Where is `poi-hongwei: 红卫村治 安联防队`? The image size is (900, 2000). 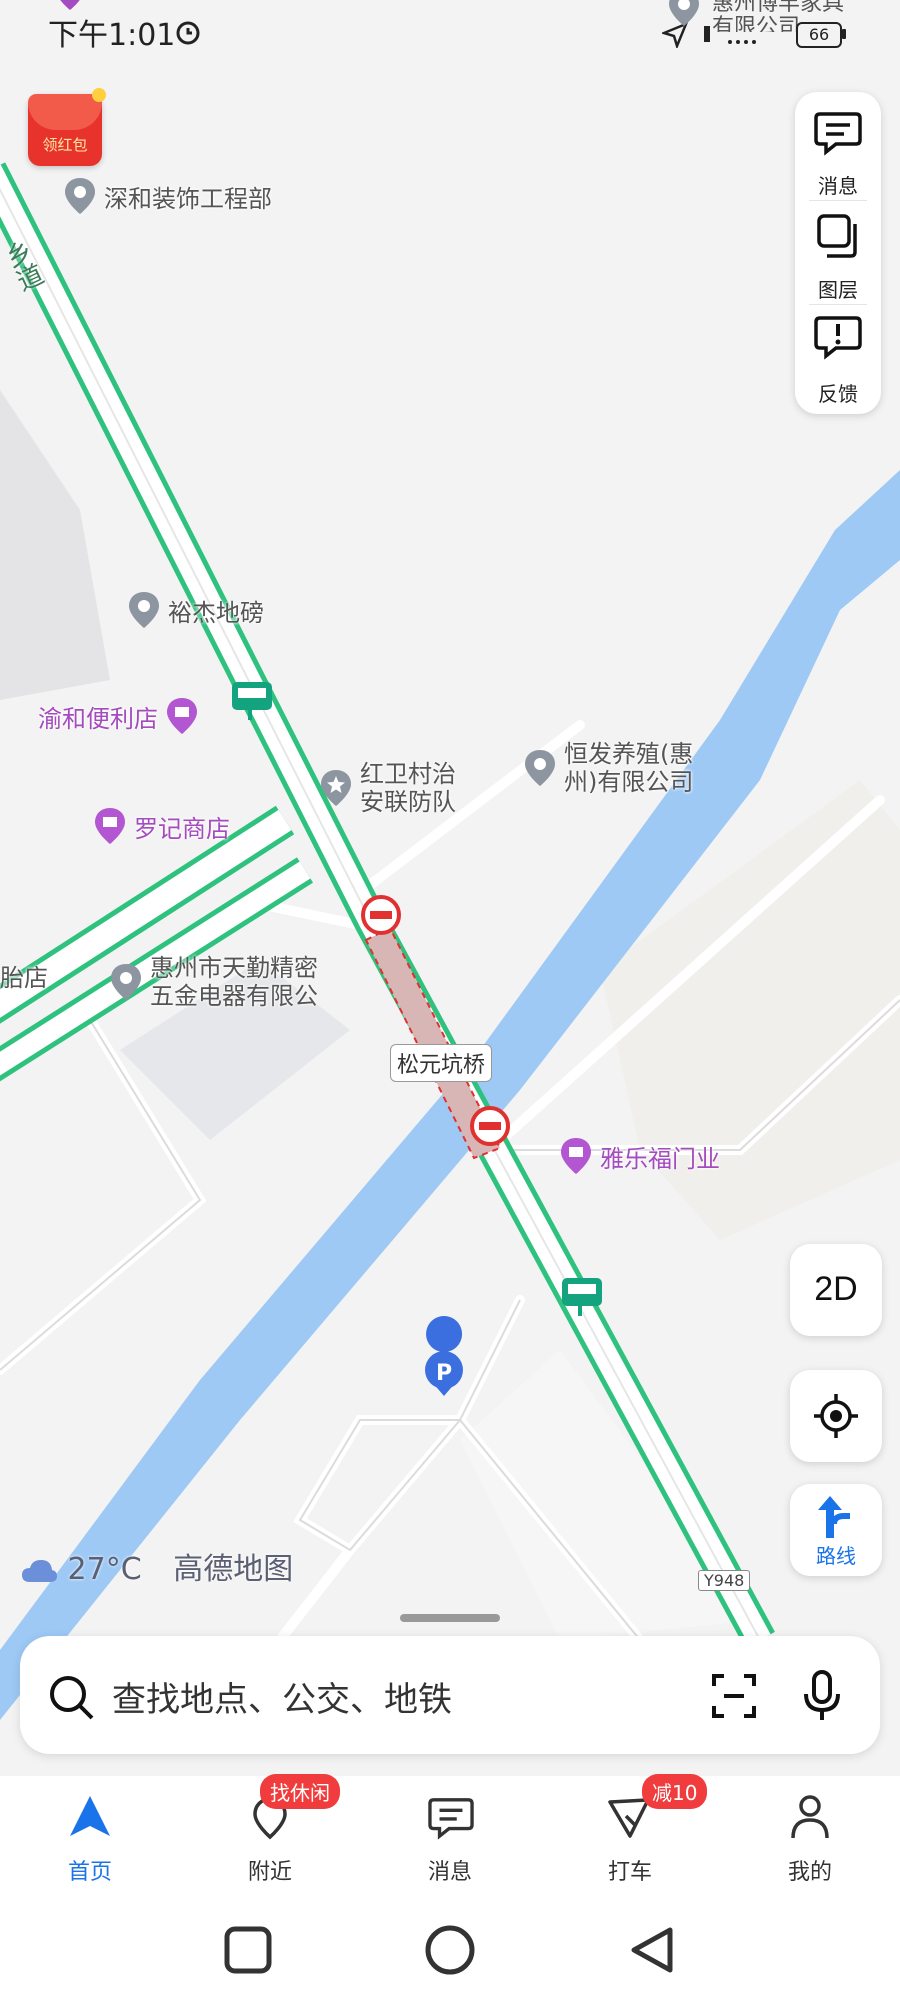 poi-hongwei: 红卫村治 安联防队 is located at coordinates (387, 788).